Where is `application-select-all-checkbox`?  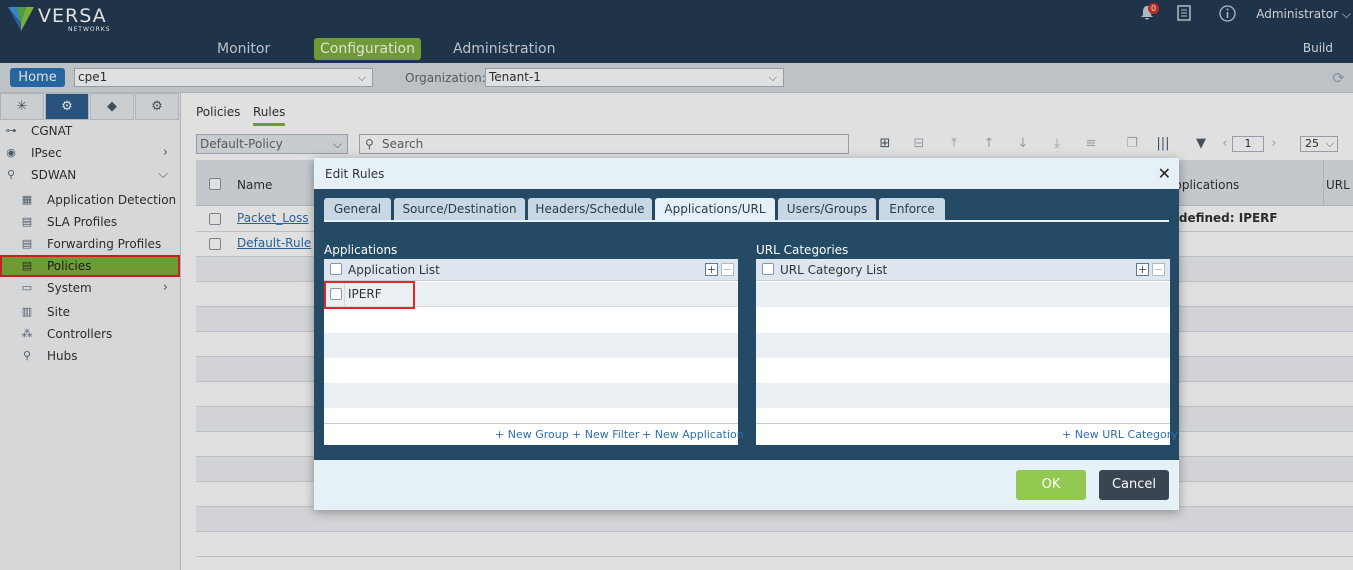 application-select-all-checkbox is located at coordinates (336, 269).